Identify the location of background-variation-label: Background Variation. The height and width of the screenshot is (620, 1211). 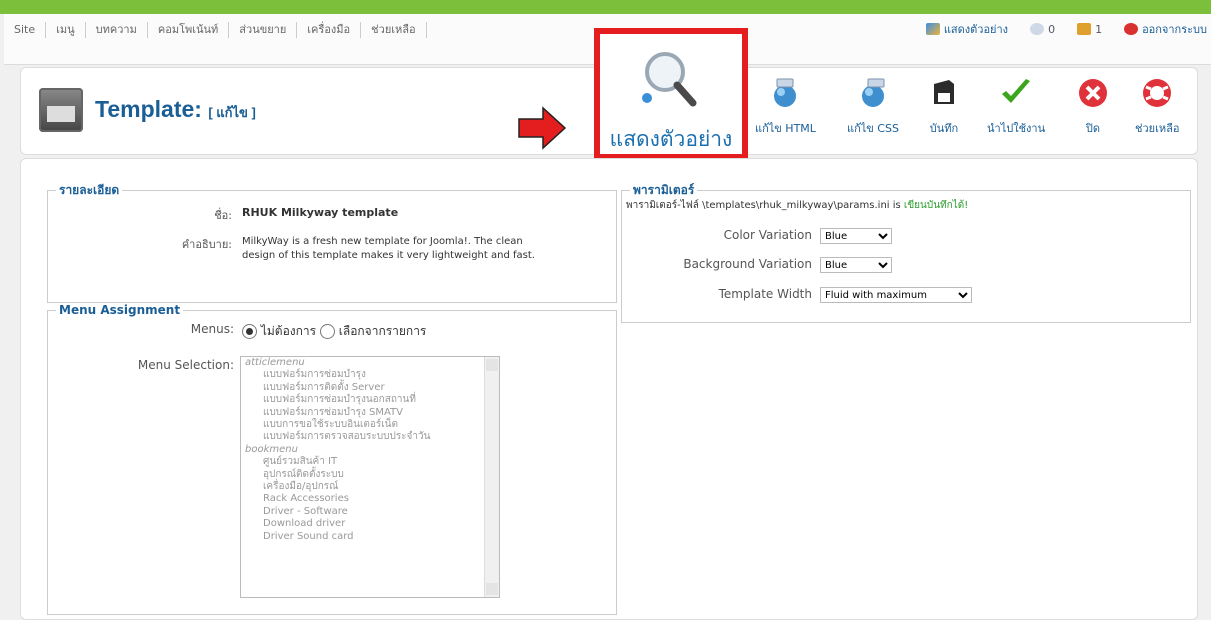
(747, 264).